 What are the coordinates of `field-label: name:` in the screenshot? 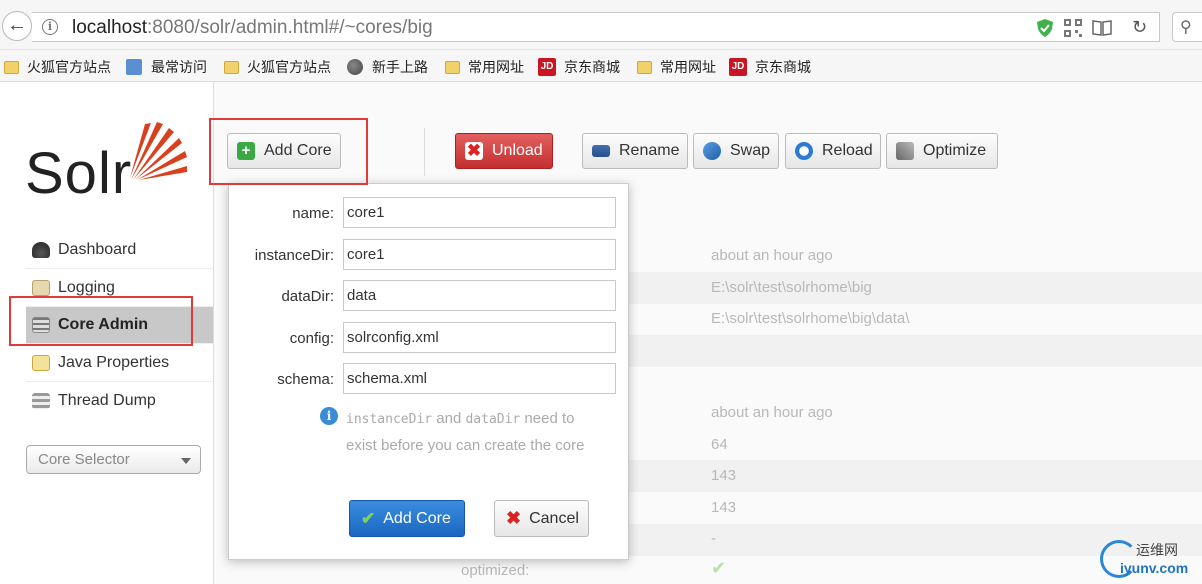 It's located at (313, 213).